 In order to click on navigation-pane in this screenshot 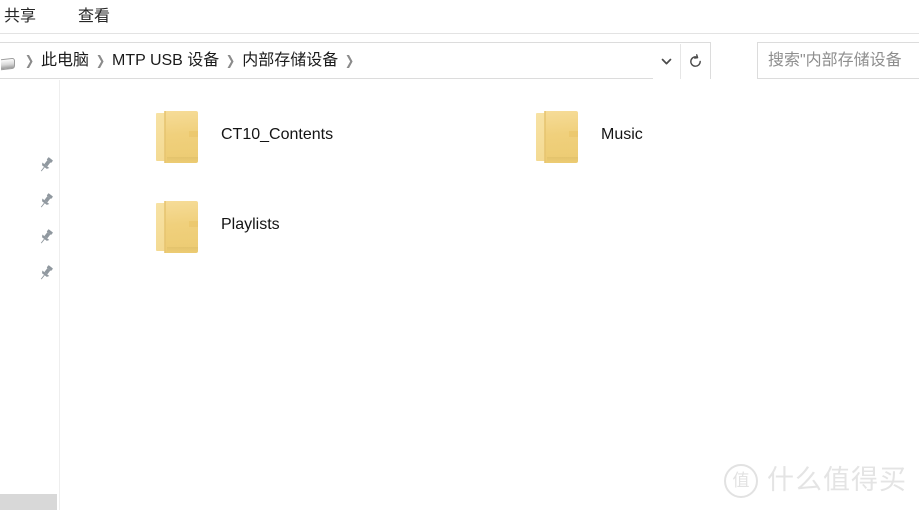, I will do `click(29, 295)`.